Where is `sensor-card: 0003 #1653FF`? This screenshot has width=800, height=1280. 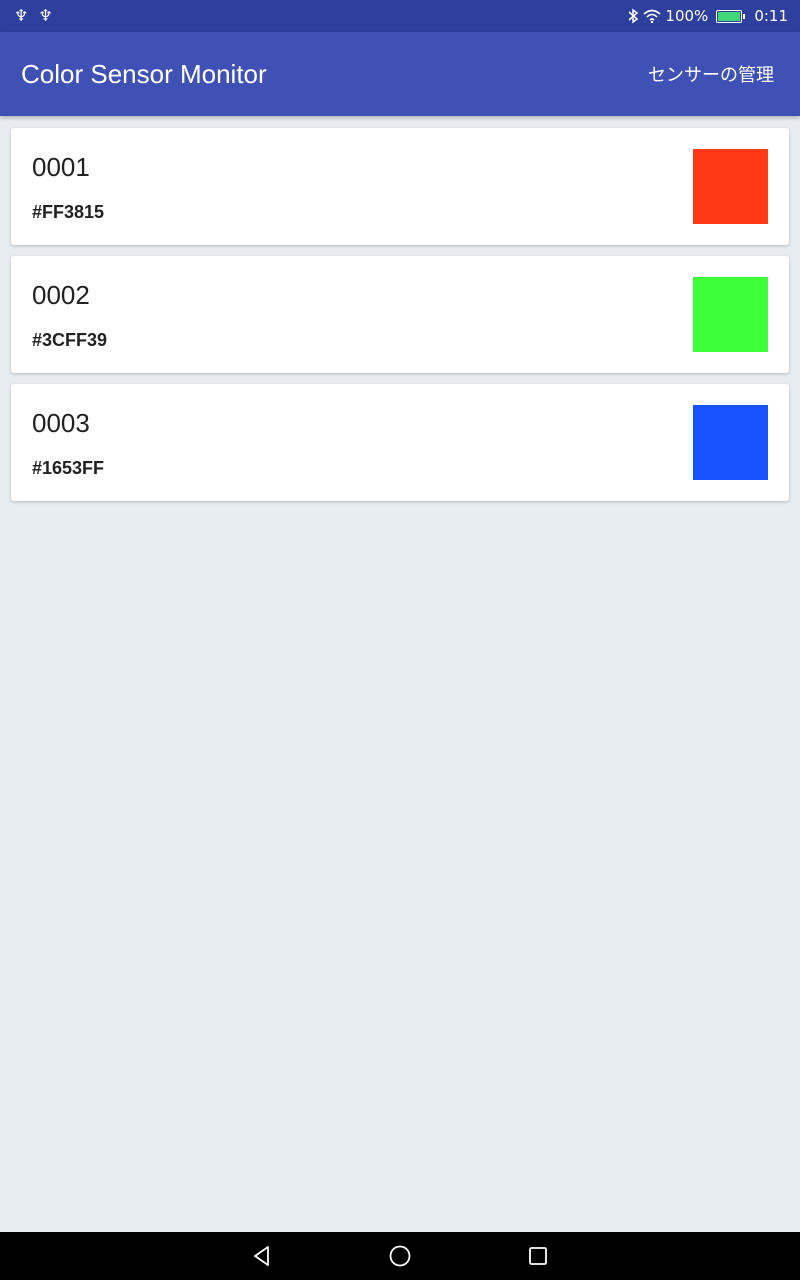 sensor-card: 0003 #1653FF is located at coordinates (400, 442).